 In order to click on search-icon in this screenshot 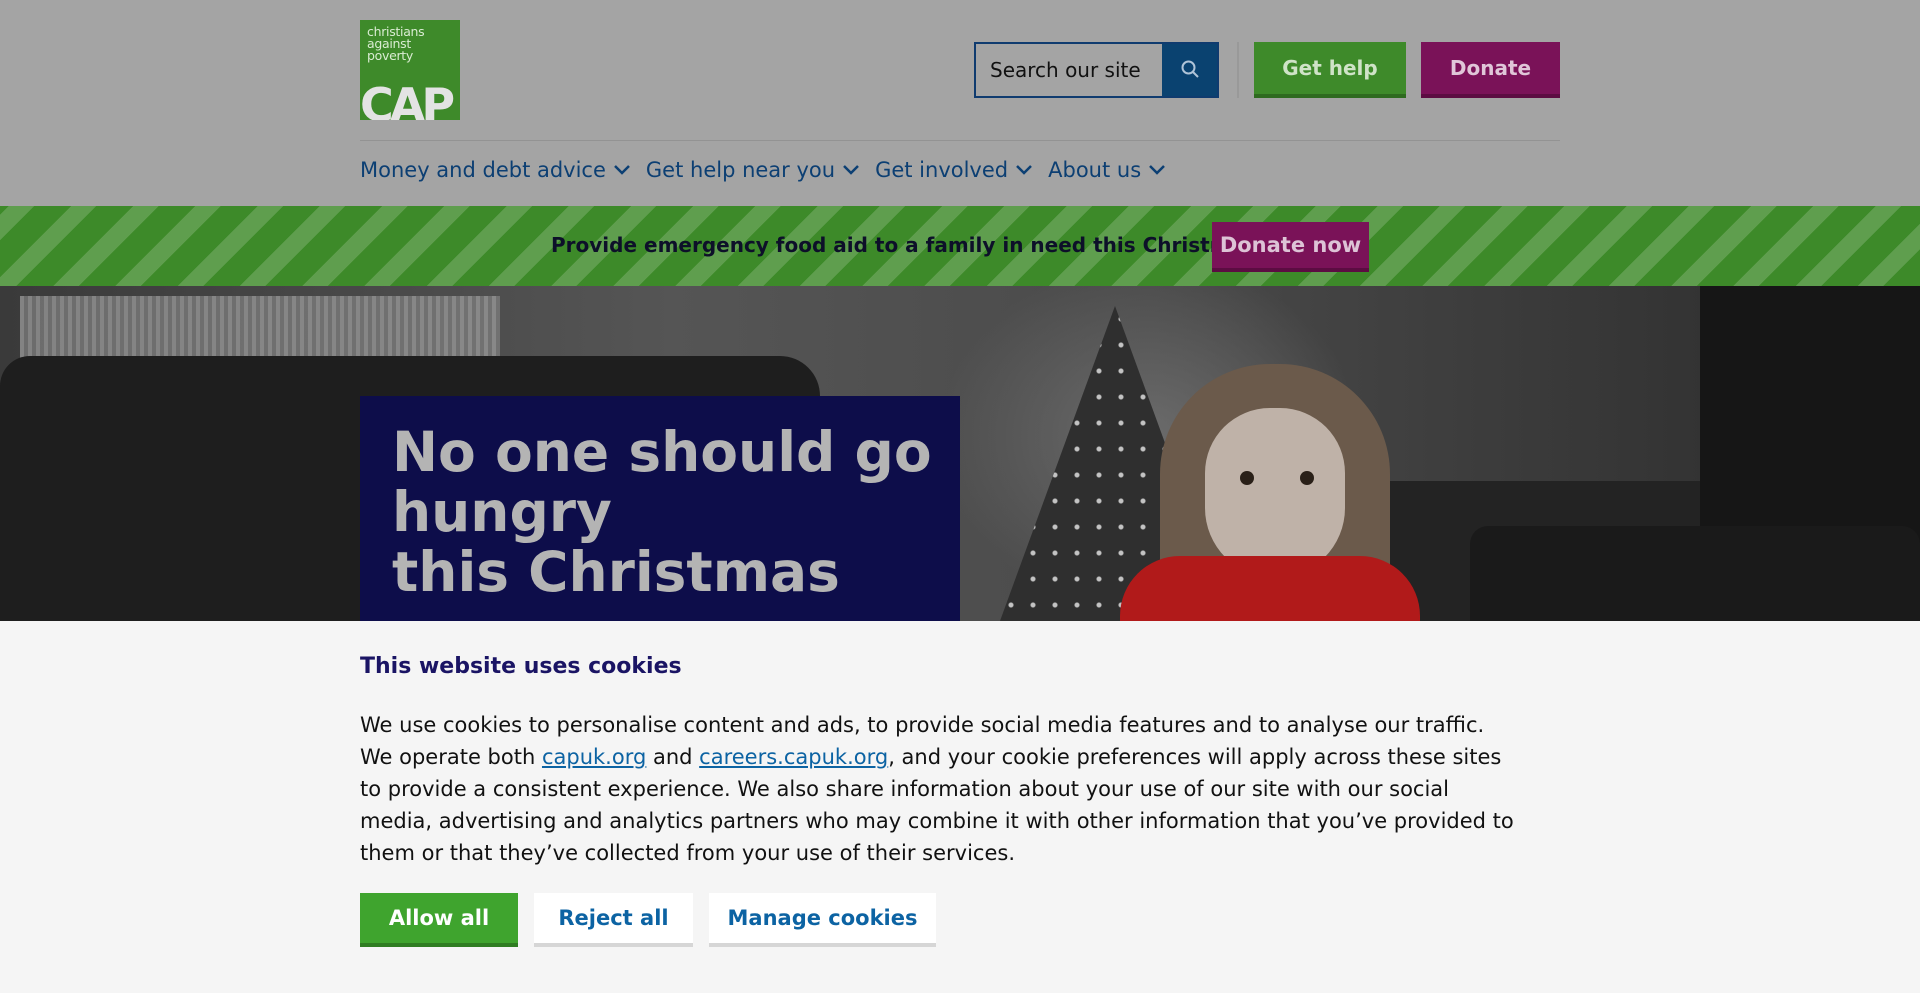, I will do `click(1190, 70)`.